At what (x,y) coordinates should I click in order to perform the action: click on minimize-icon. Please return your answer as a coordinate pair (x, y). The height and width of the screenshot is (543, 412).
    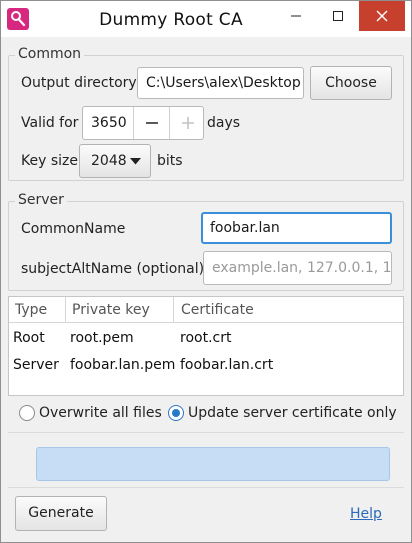
    Looking at the image, I should click on (296, 16).